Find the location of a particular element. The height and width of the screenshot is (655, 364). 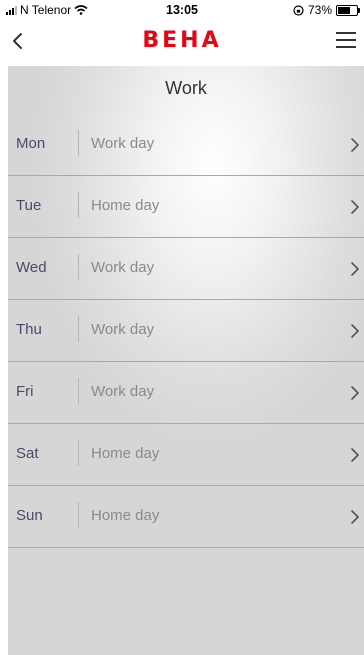

day-row-mon: Mon Work day is located at coordinates (186, 145).